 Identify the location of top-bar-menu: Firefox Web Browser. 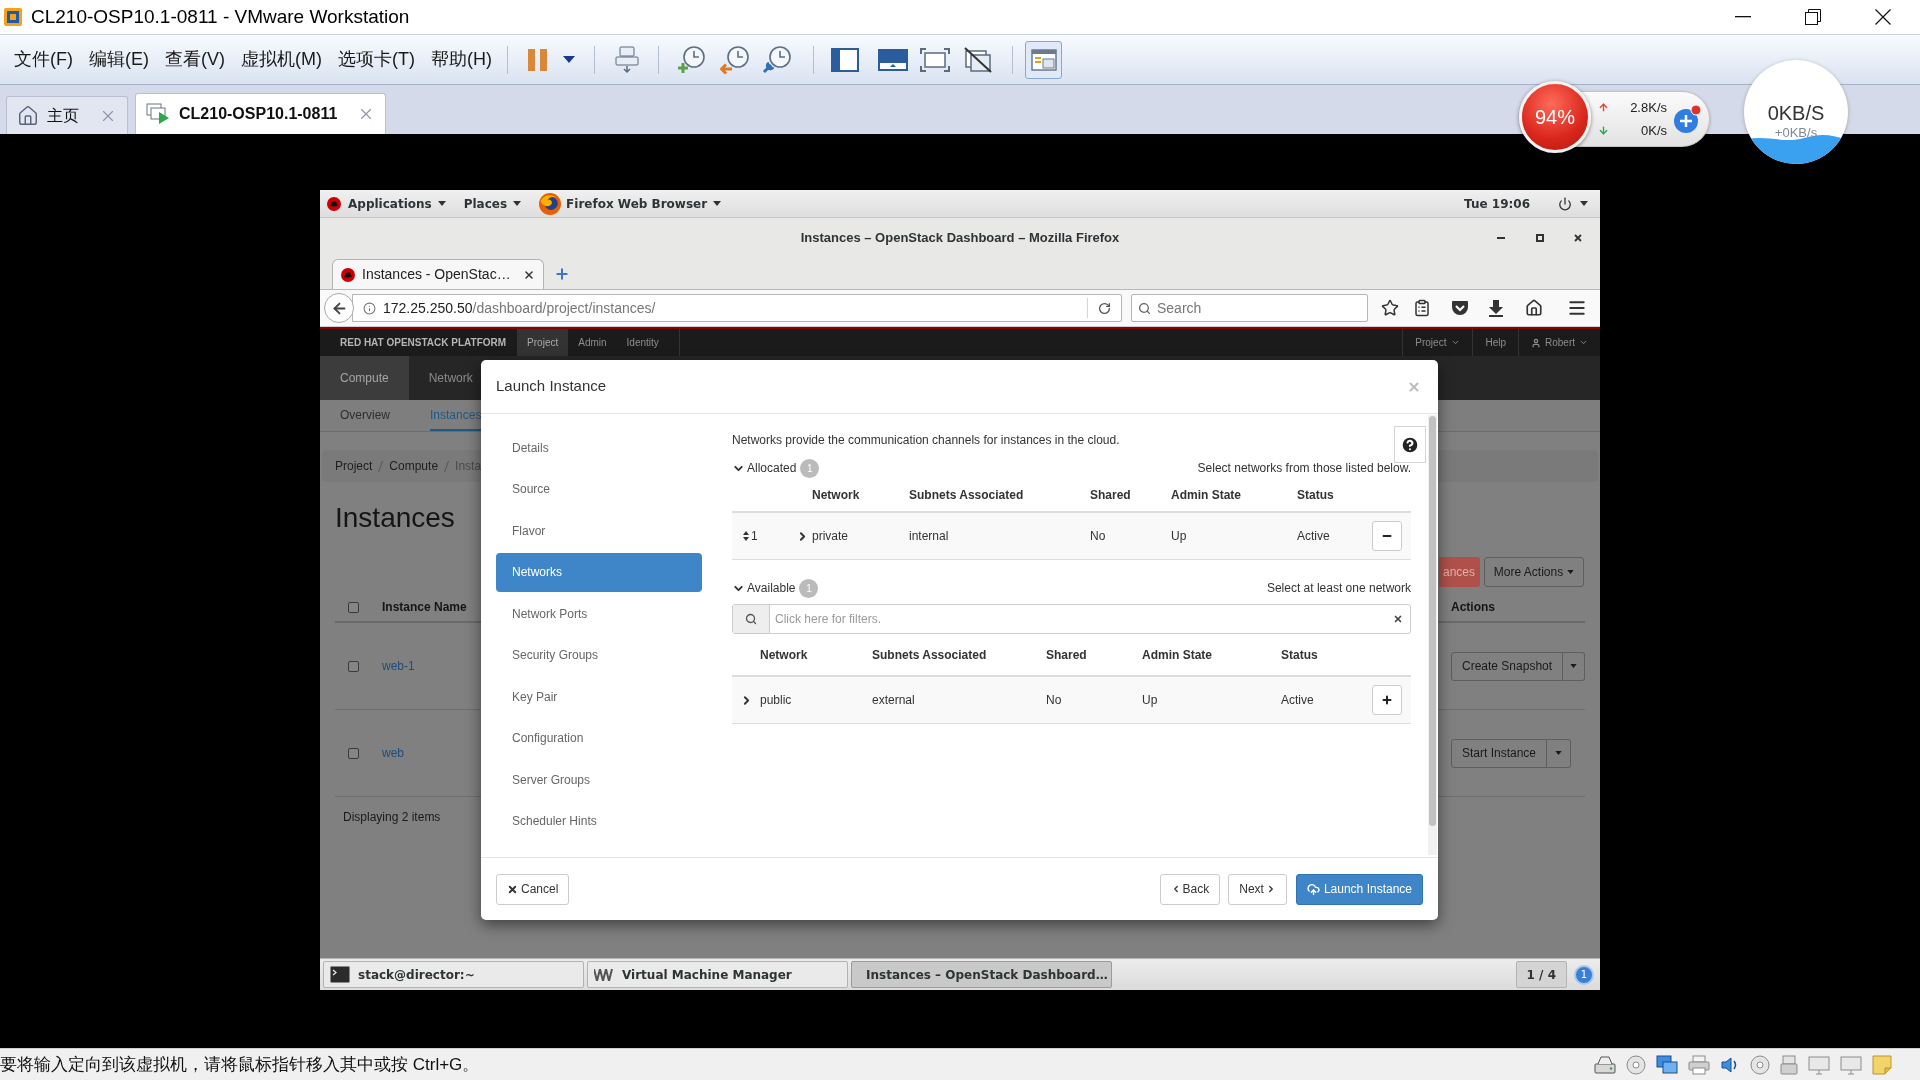
(644, 203).